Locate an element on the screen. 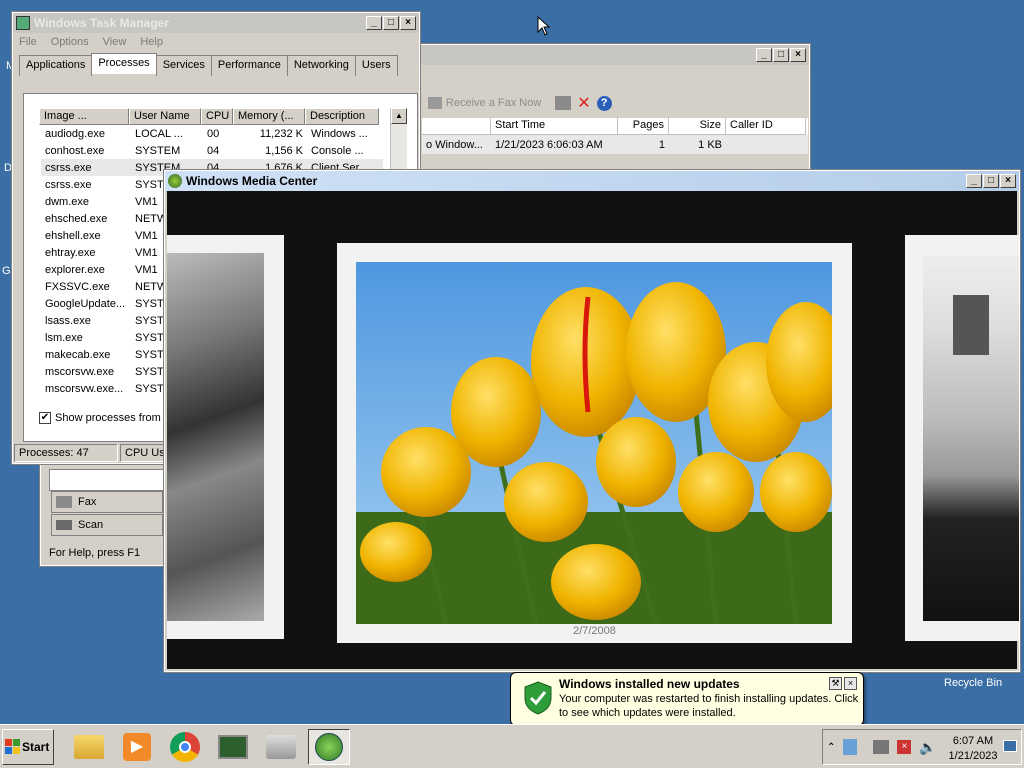  process-cell: FXSSVC.exe is located at coordinates (77, 286).